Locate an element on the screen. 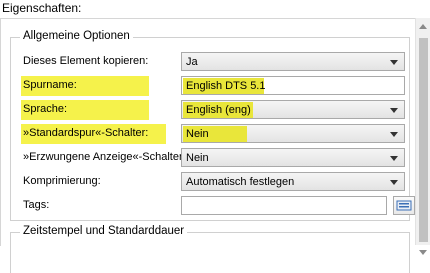 The image size is (430, 273). folder-icon is located at coordinates (404, 205).